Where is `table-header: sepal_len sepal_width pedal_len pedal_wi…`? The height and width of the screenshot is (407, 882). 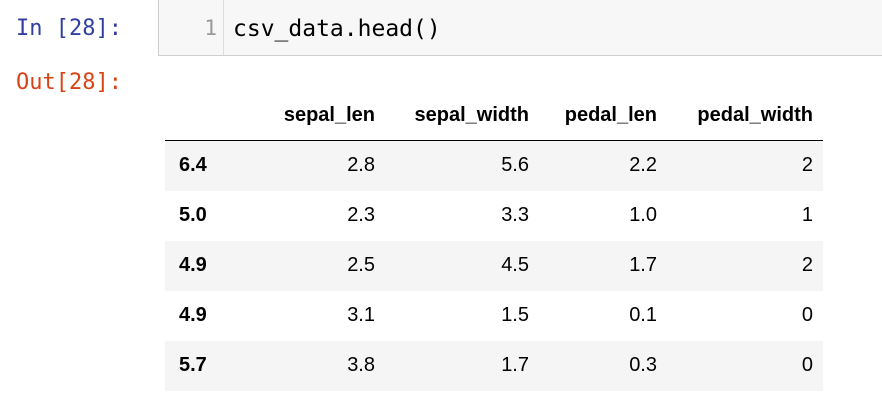
table-header: sepal_len sepal_width pedal_len pedal_wi… is located at coordinates (494, 115).